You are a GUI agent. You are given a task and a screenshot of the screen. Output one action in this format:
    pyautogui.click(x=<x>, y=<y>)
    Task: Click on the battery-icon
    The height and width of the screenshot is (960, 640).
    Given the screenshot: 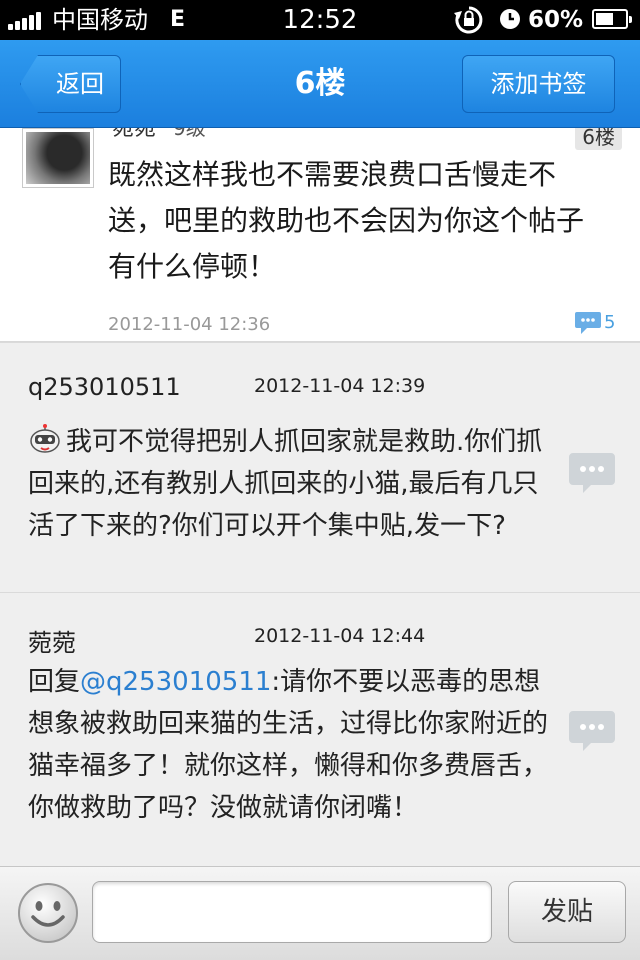 What is the action you would take?
    pyautogui.click(x=612, y=19)
    